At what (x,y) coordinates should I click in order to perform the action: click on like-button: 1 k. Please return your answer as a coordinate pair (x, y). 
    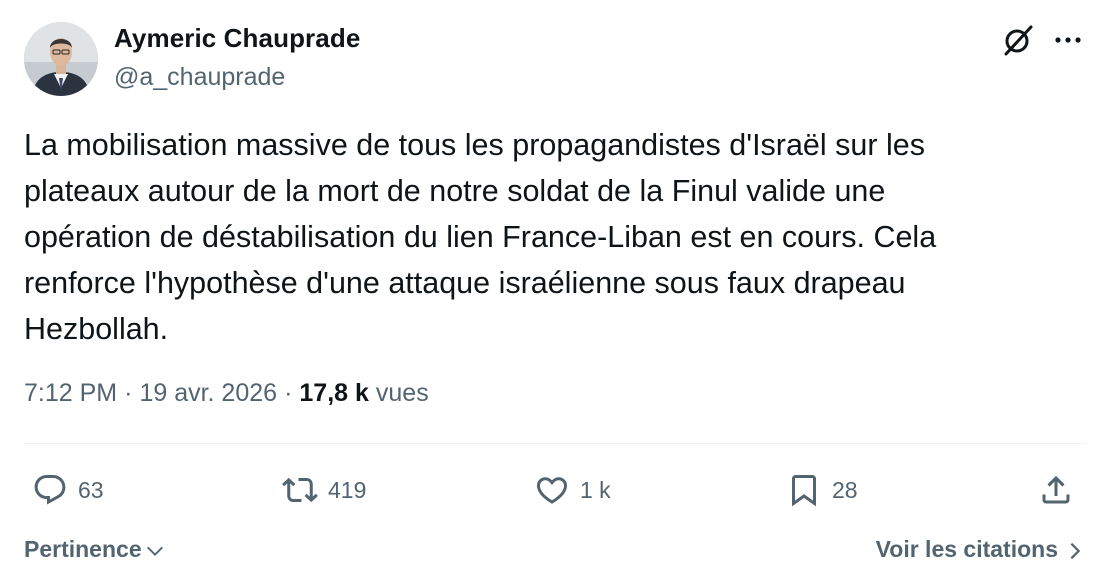
    Looking at the image, I should click on (572, 490).